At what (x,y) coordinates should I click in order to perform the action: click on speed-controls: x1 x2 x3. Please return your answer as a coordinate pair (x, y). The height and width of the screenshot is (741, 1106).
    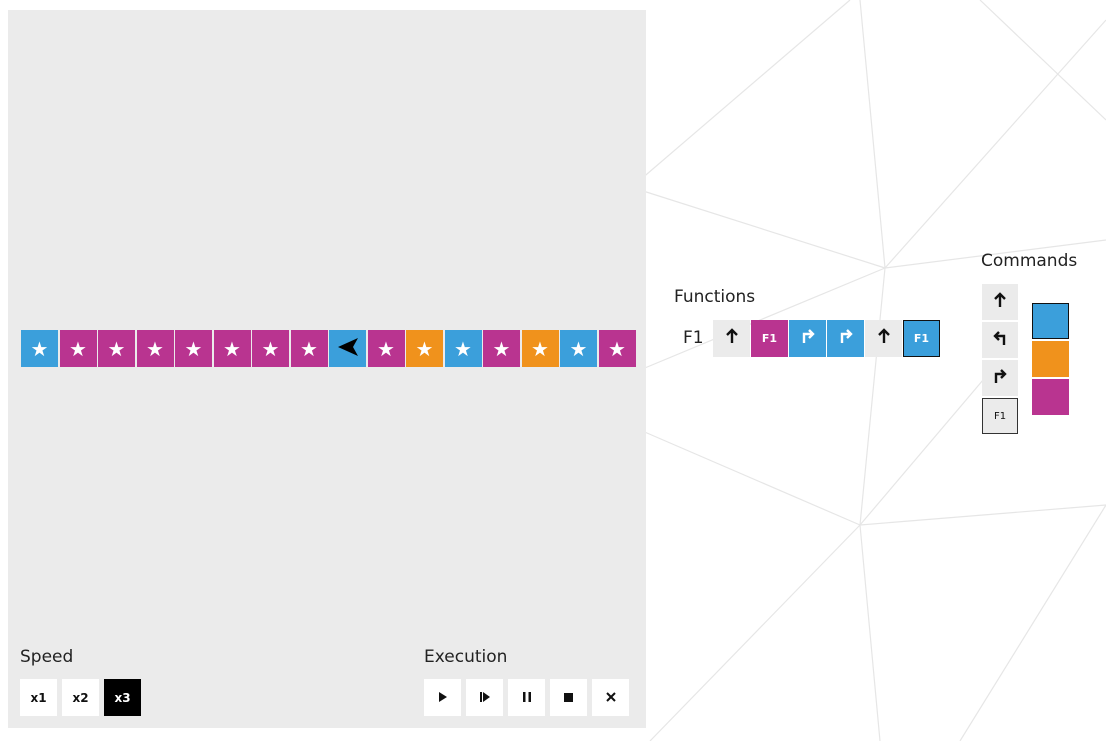
    Looking at the image, I should click on (80, 697).